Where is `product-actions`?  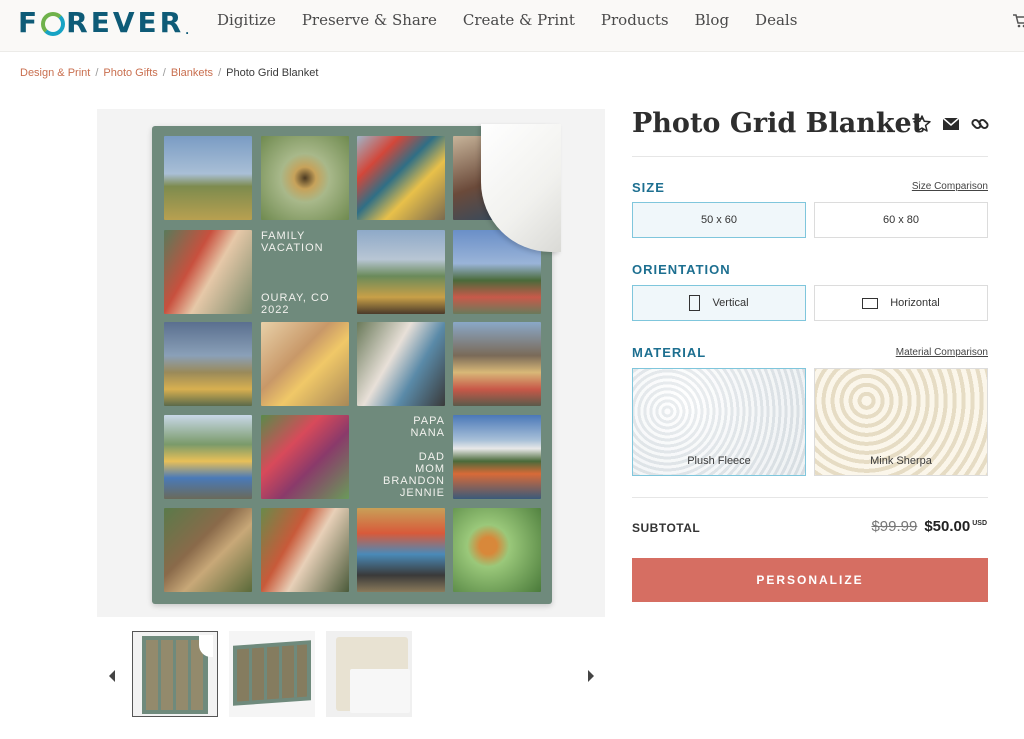
product-actions is located at coordinates (955, 124).